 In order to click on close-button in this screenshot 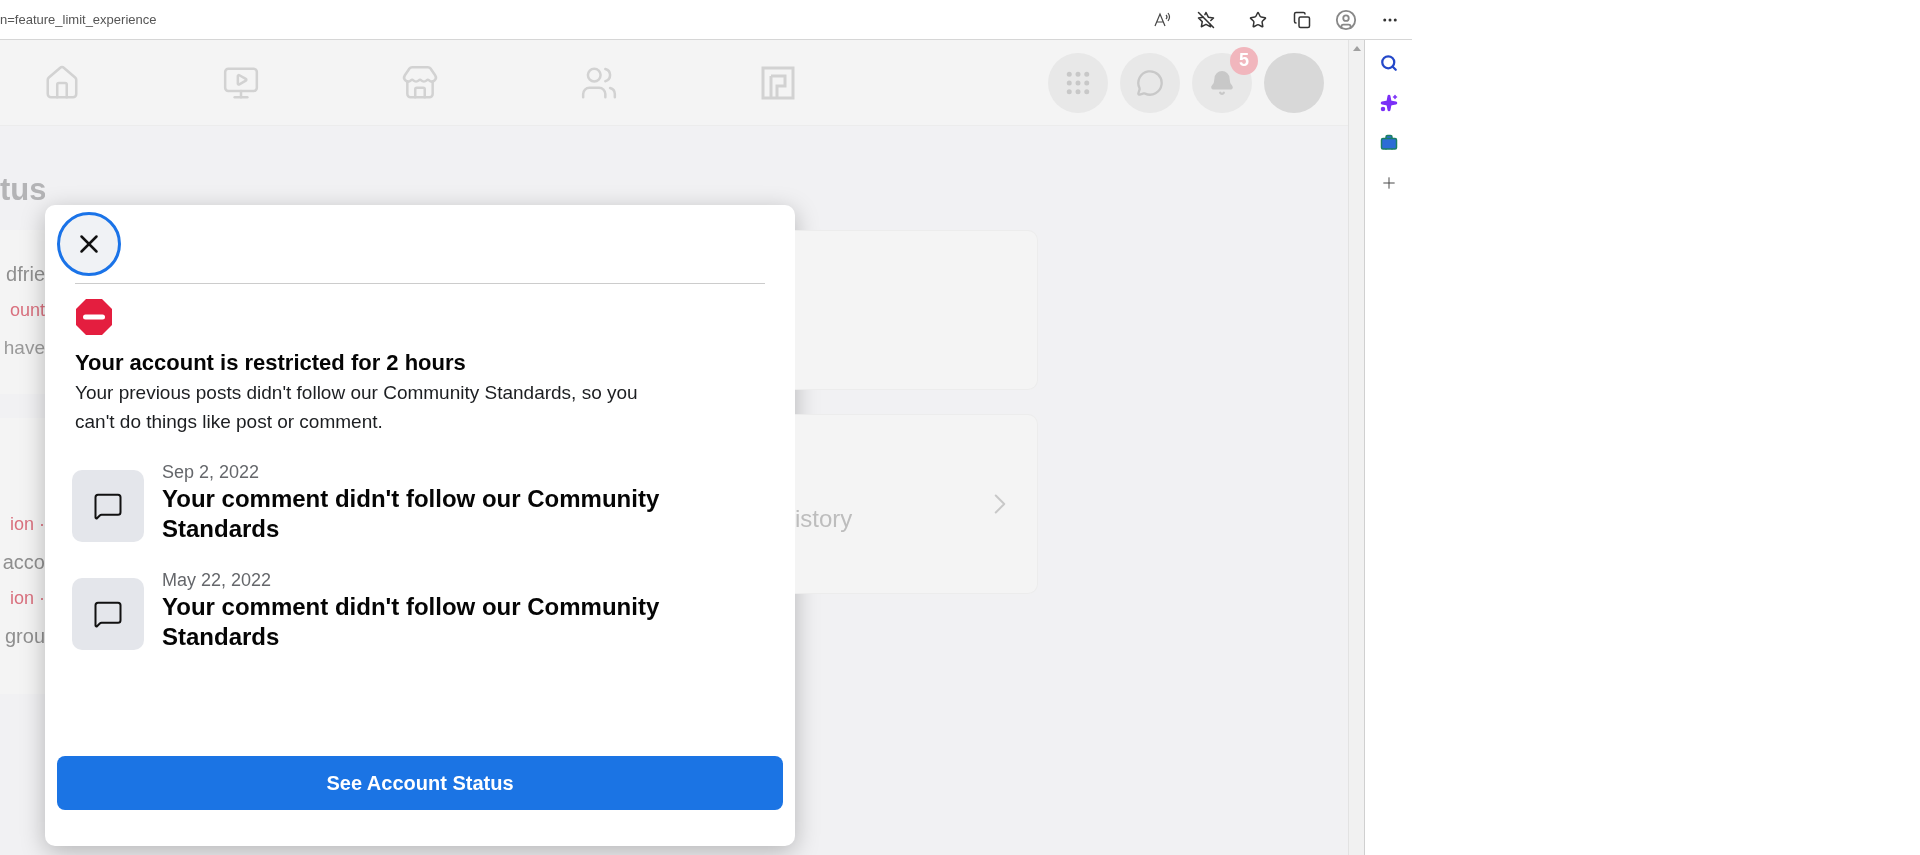, I will do `click(89, 244)`.